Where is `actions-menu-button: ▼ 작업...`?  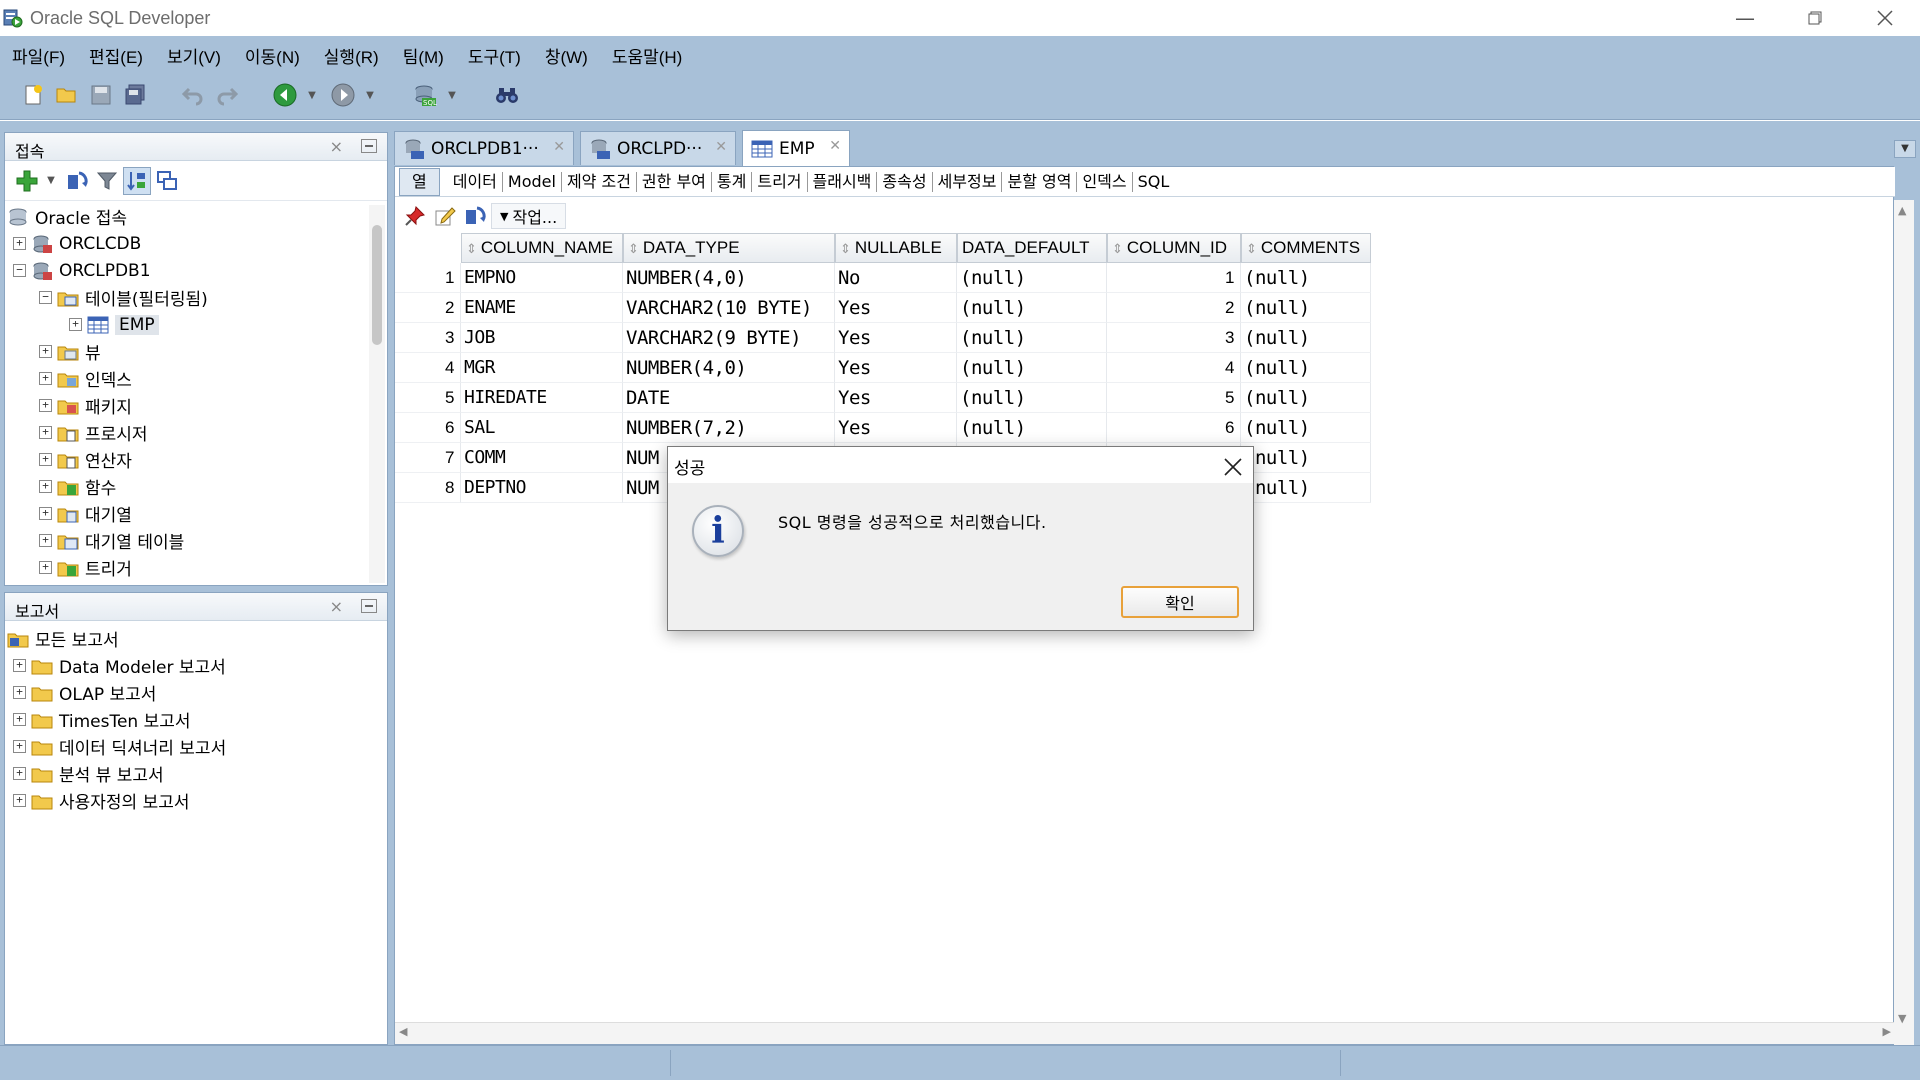
actions-menu-button: ▼ 작업... is located at coordinates (529, 216).